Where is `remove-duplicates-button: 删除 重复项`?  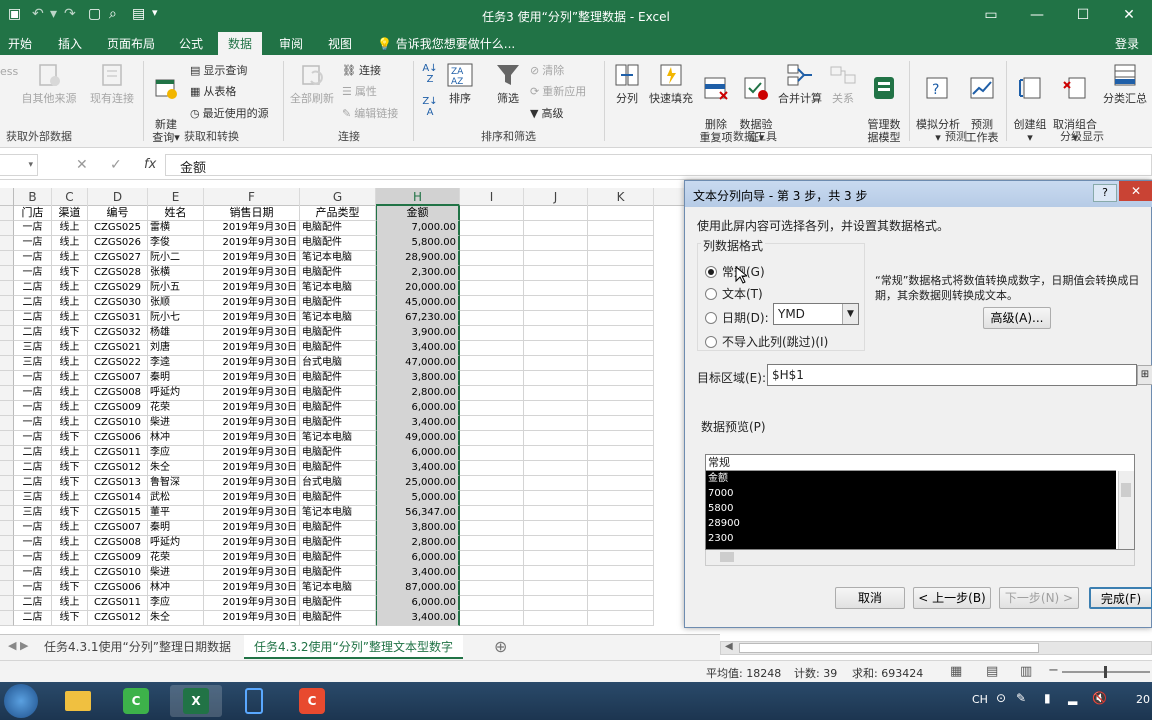
remove-duplicates-button: 删除 重复项 is located at coordinates (716, 102).